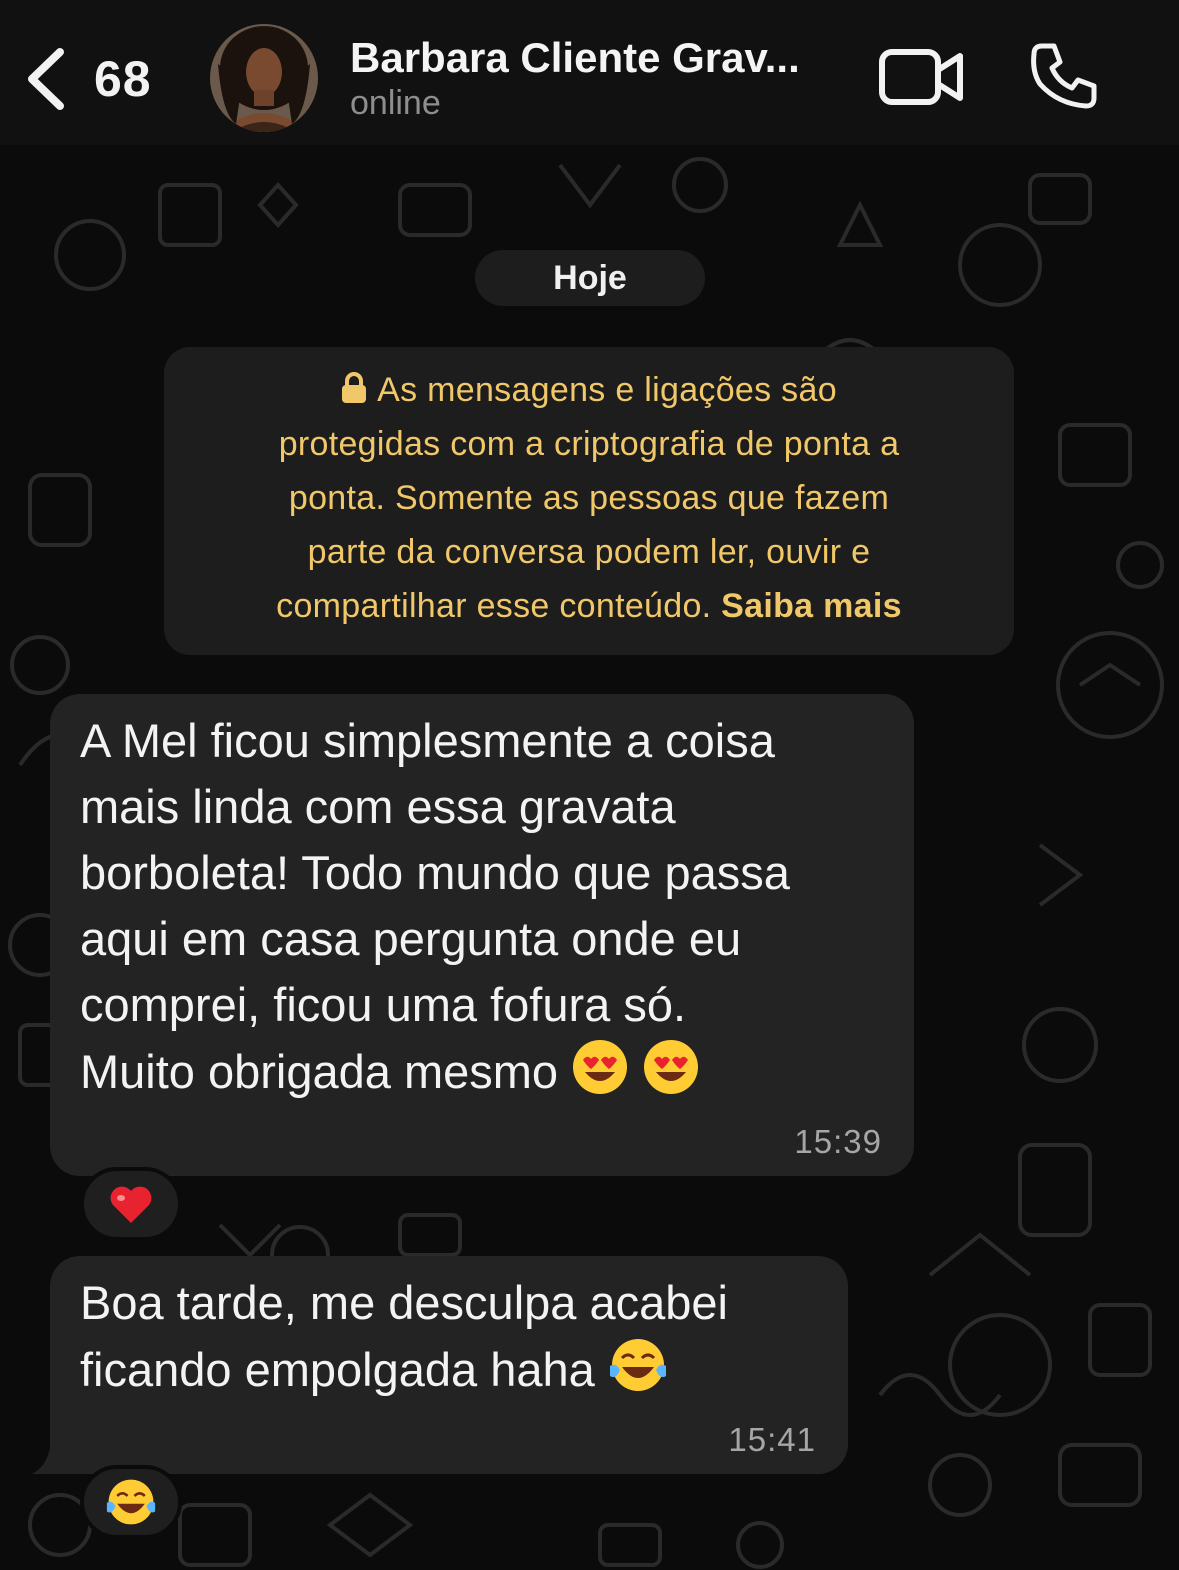 The width and height of the screenshot is (1179, 1570). I want to click on message-timestamp: 15:39, so click(838, 1141).